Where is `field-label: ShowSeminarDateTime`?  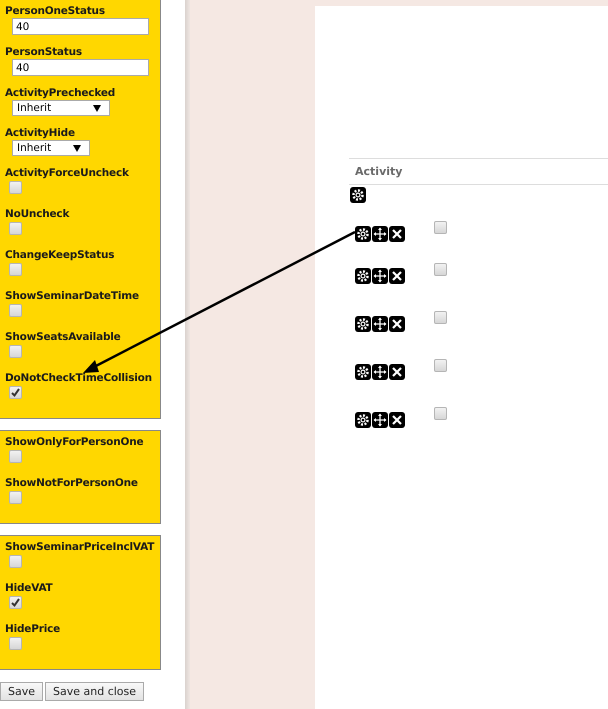 field-label: ShowSeminarDateTime is located at coordinates (72, 296).